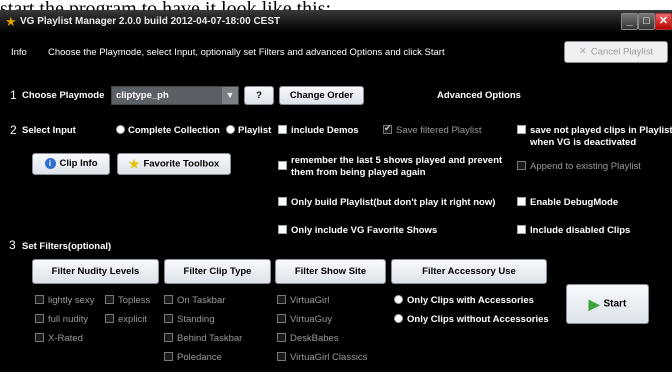  I want to click on filter-accessory-button: Filter Accessory Use, so click(469, 271).